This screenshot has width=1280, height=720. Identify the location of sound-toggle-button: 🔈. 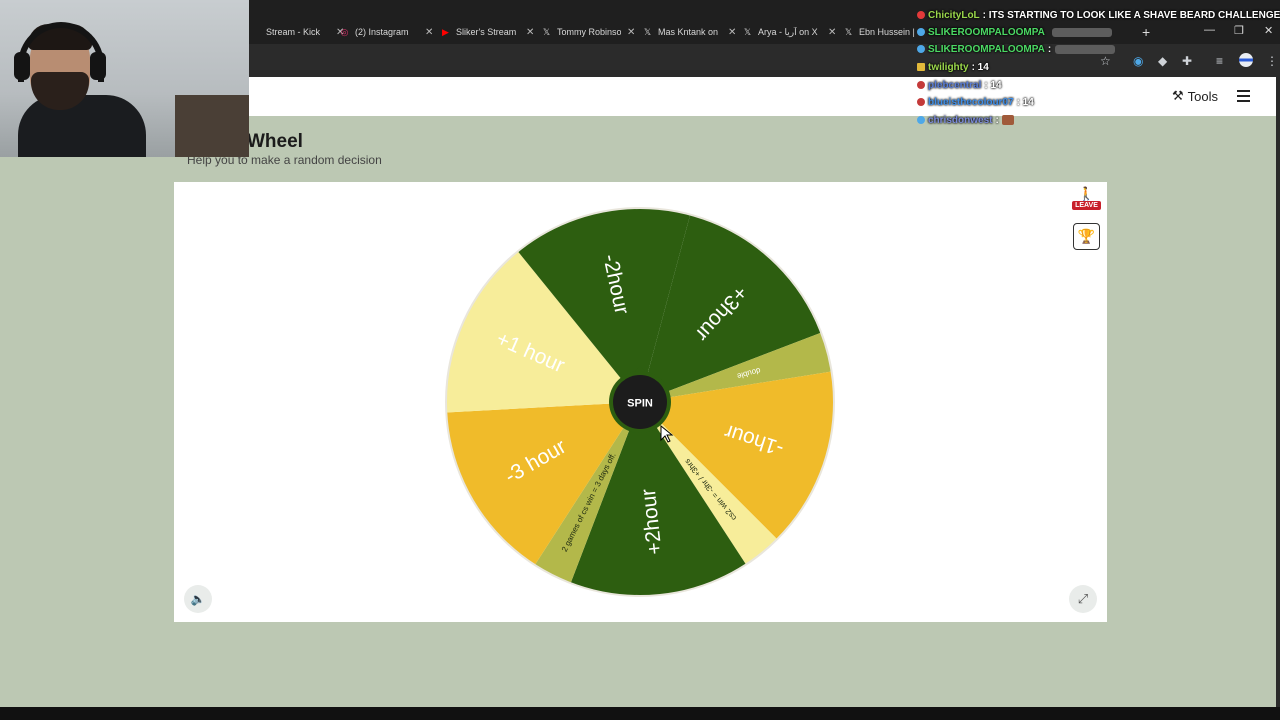
(198, 599).